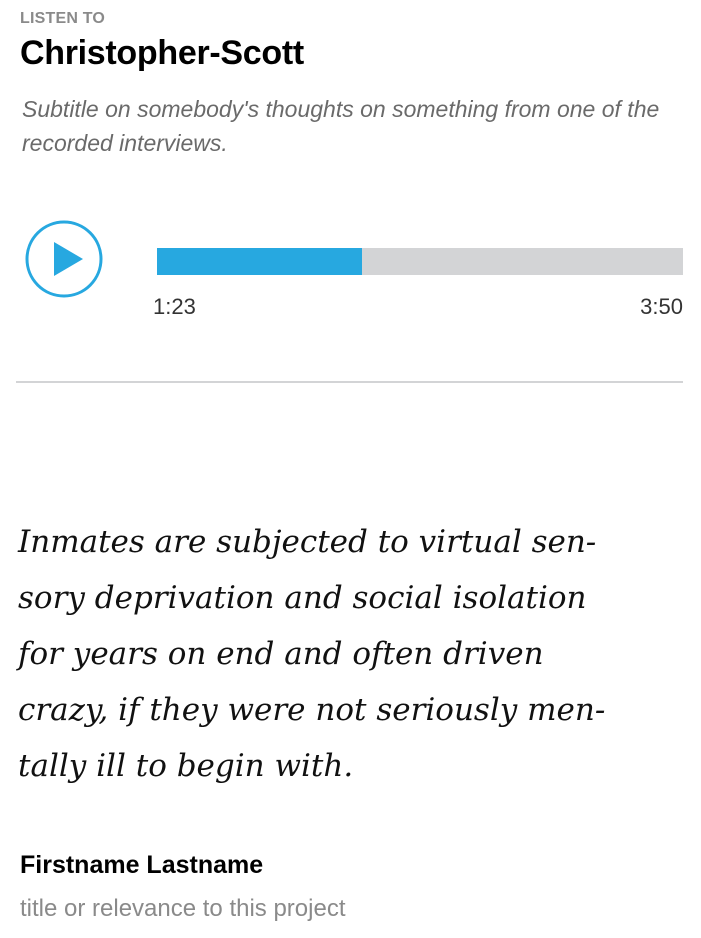 The width and height of the screenshot is (701, 938). I want to click on divider, so click(349, 382).